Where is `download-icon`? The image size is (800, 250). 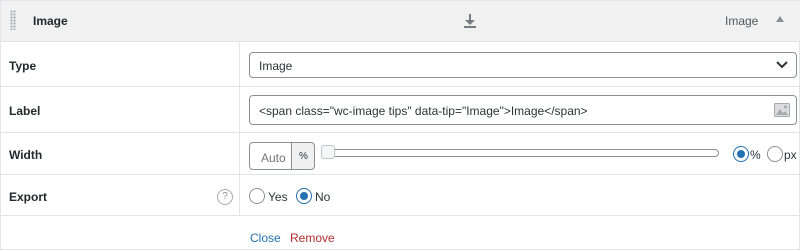
download-icon is located at coordinates (470, 21).